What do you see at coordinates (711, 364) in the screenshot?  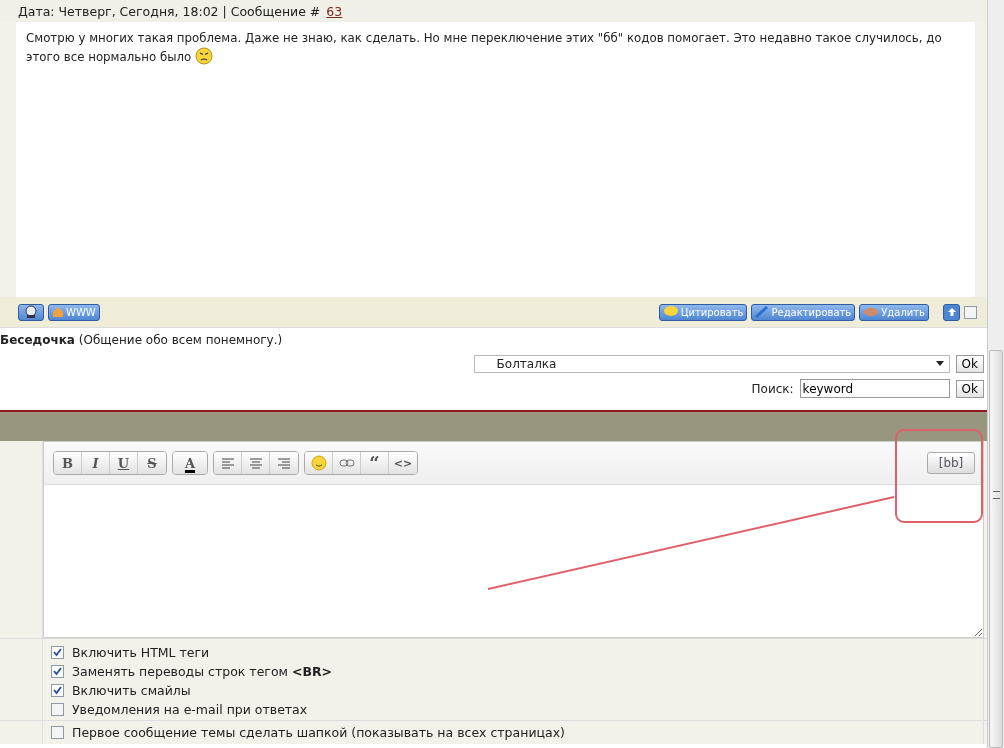 I see `forum-jump-select: Болталка` at bounding box center [711, 364].